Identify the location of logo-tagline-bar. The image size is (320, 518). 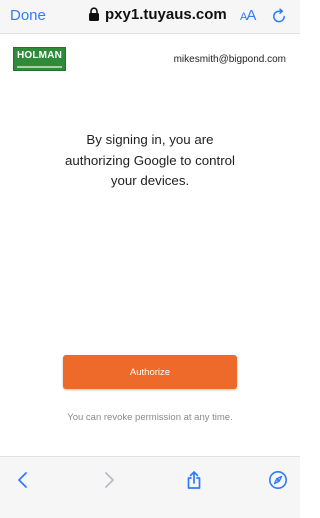
(39, 67).